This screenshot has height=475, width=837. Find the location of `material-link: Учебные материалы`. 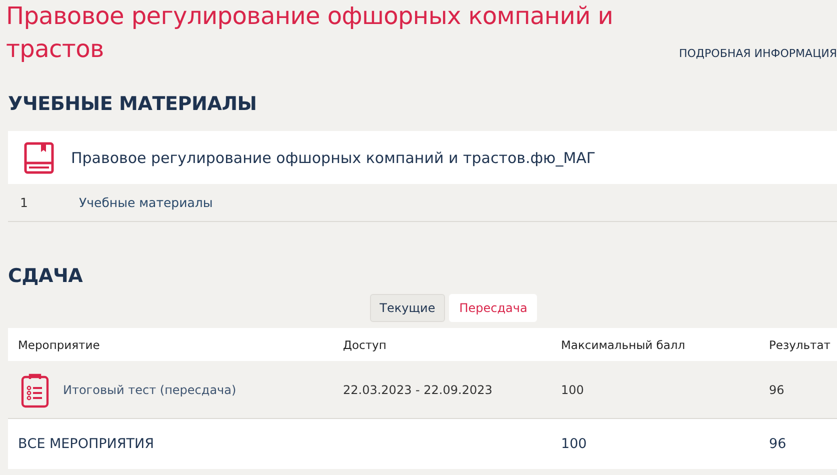

material-link: Учебные материалы is located at coordinates (146, 202).